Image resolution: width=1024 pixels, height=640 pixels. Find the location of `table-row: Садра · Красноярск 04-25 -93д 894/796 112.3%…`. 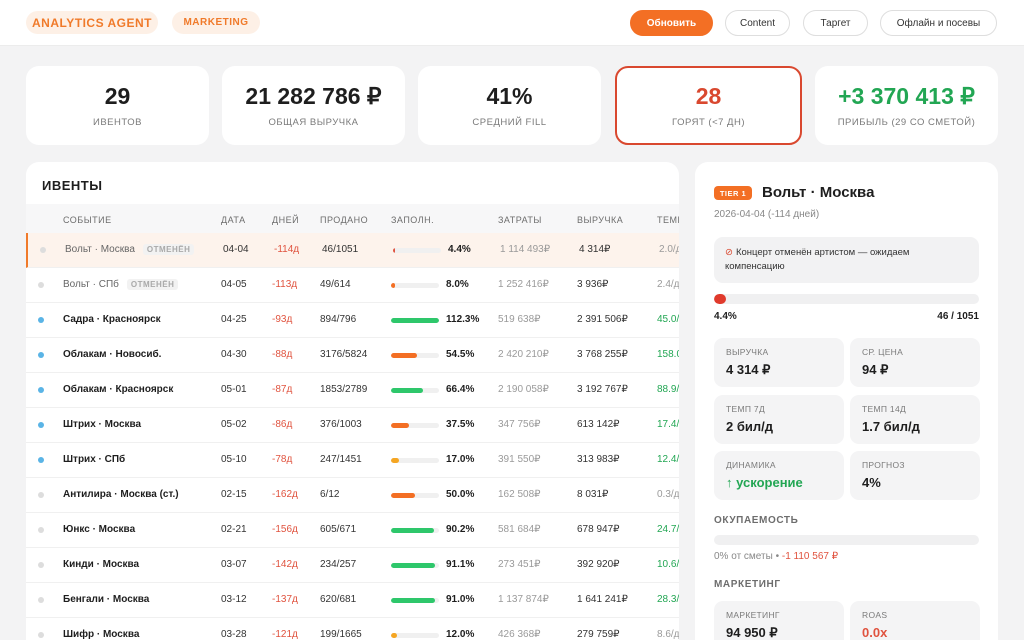

table-row: Садра · Красноярск 04-25 -93д 894/796 112.3%… is located at coordinates (352, 320).